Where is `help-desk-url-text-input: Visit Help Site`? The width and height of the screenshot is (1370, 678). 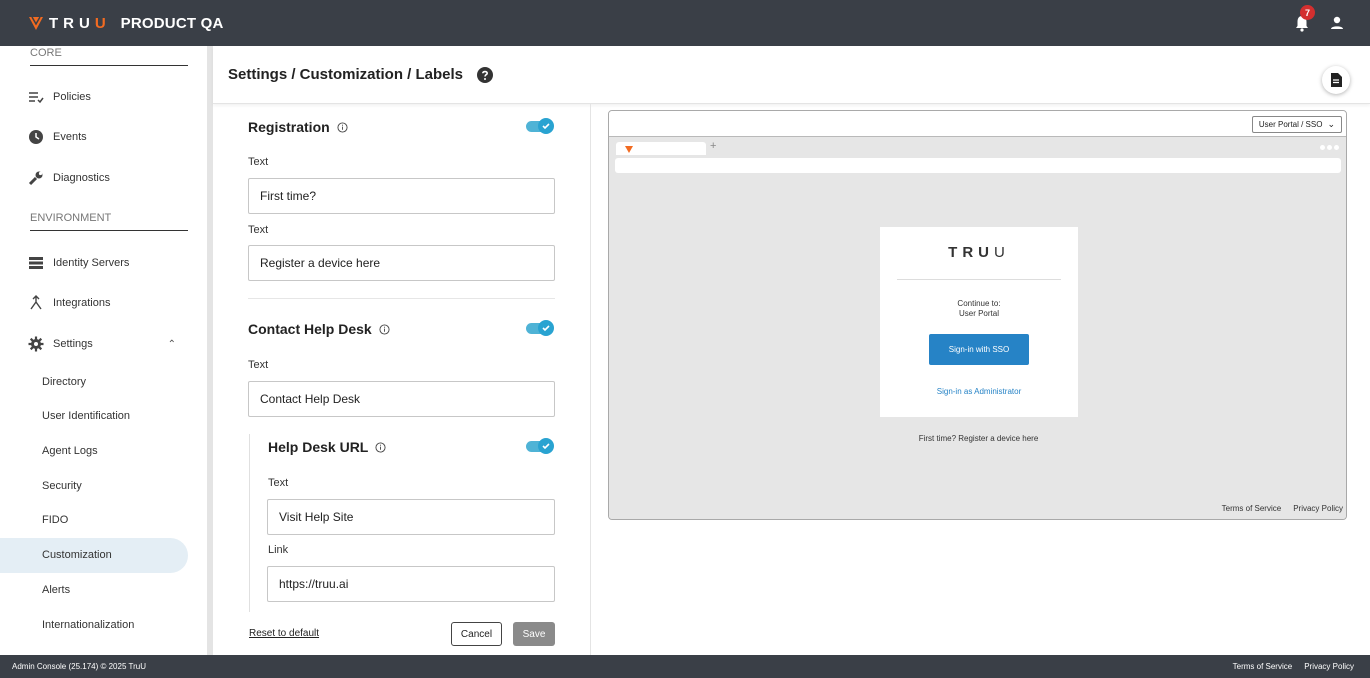 help-desk-url-text-input: Visit Help Site is located at coordinates (411, 517).